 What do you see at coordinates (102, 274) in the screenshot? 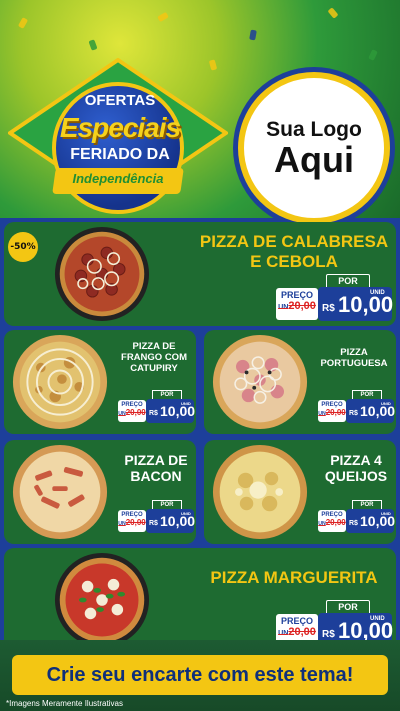
I see `pizza-calabresa-image` at bounding box center [102, 274].